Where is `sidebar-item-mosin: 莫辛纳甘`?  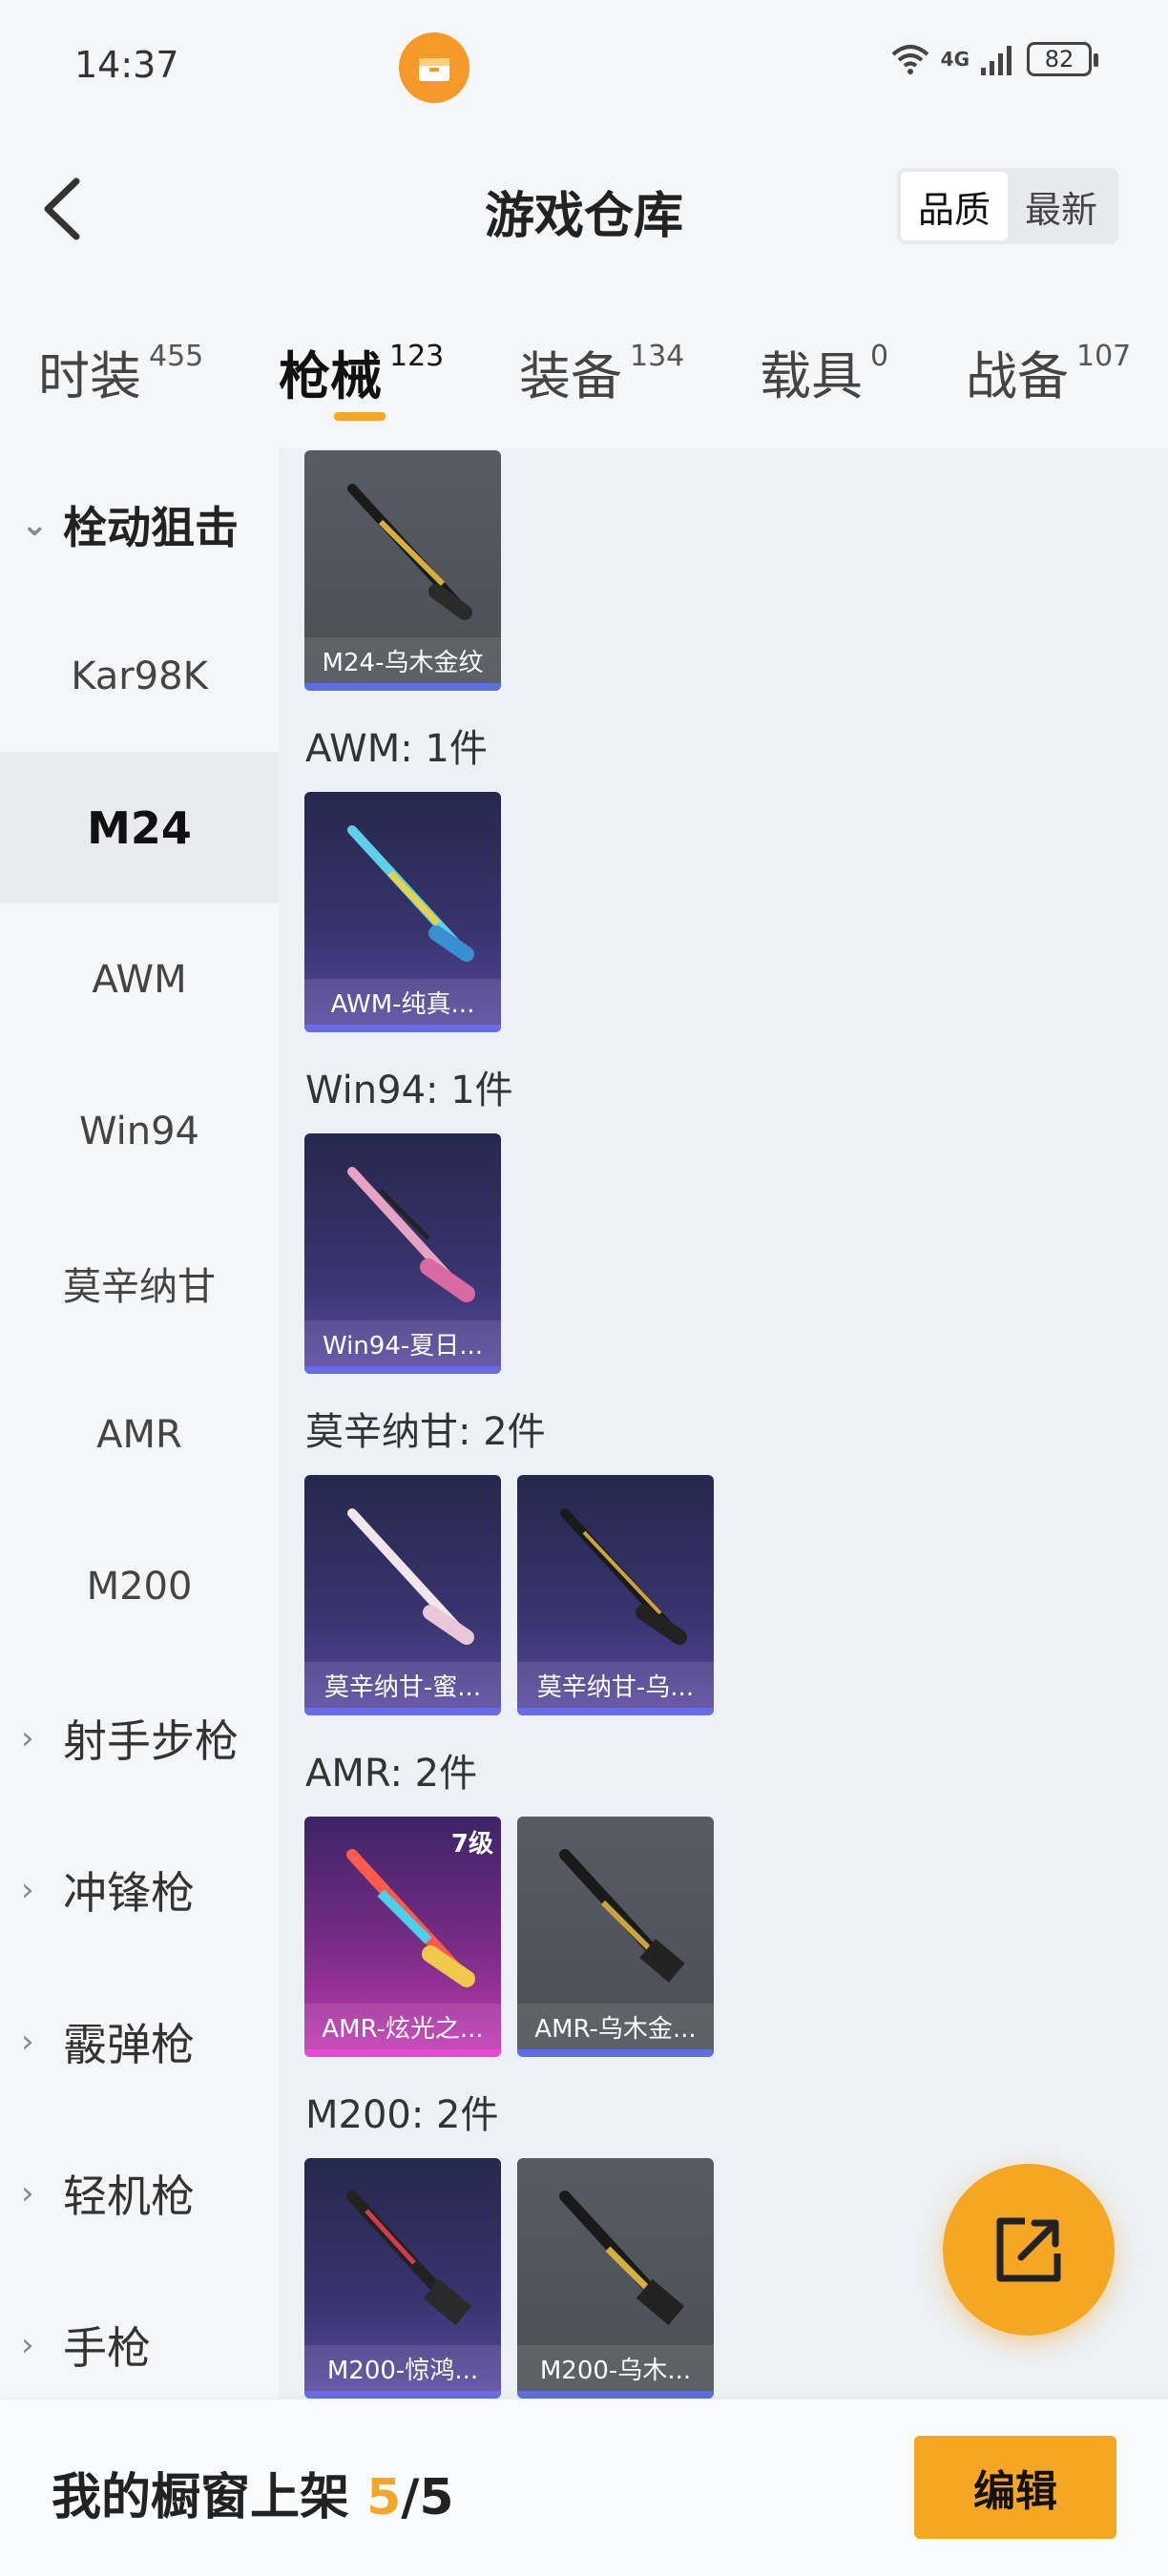 sidebar-item-mosin: 莫辛纳甘 is located at coordinates (139, 1283).